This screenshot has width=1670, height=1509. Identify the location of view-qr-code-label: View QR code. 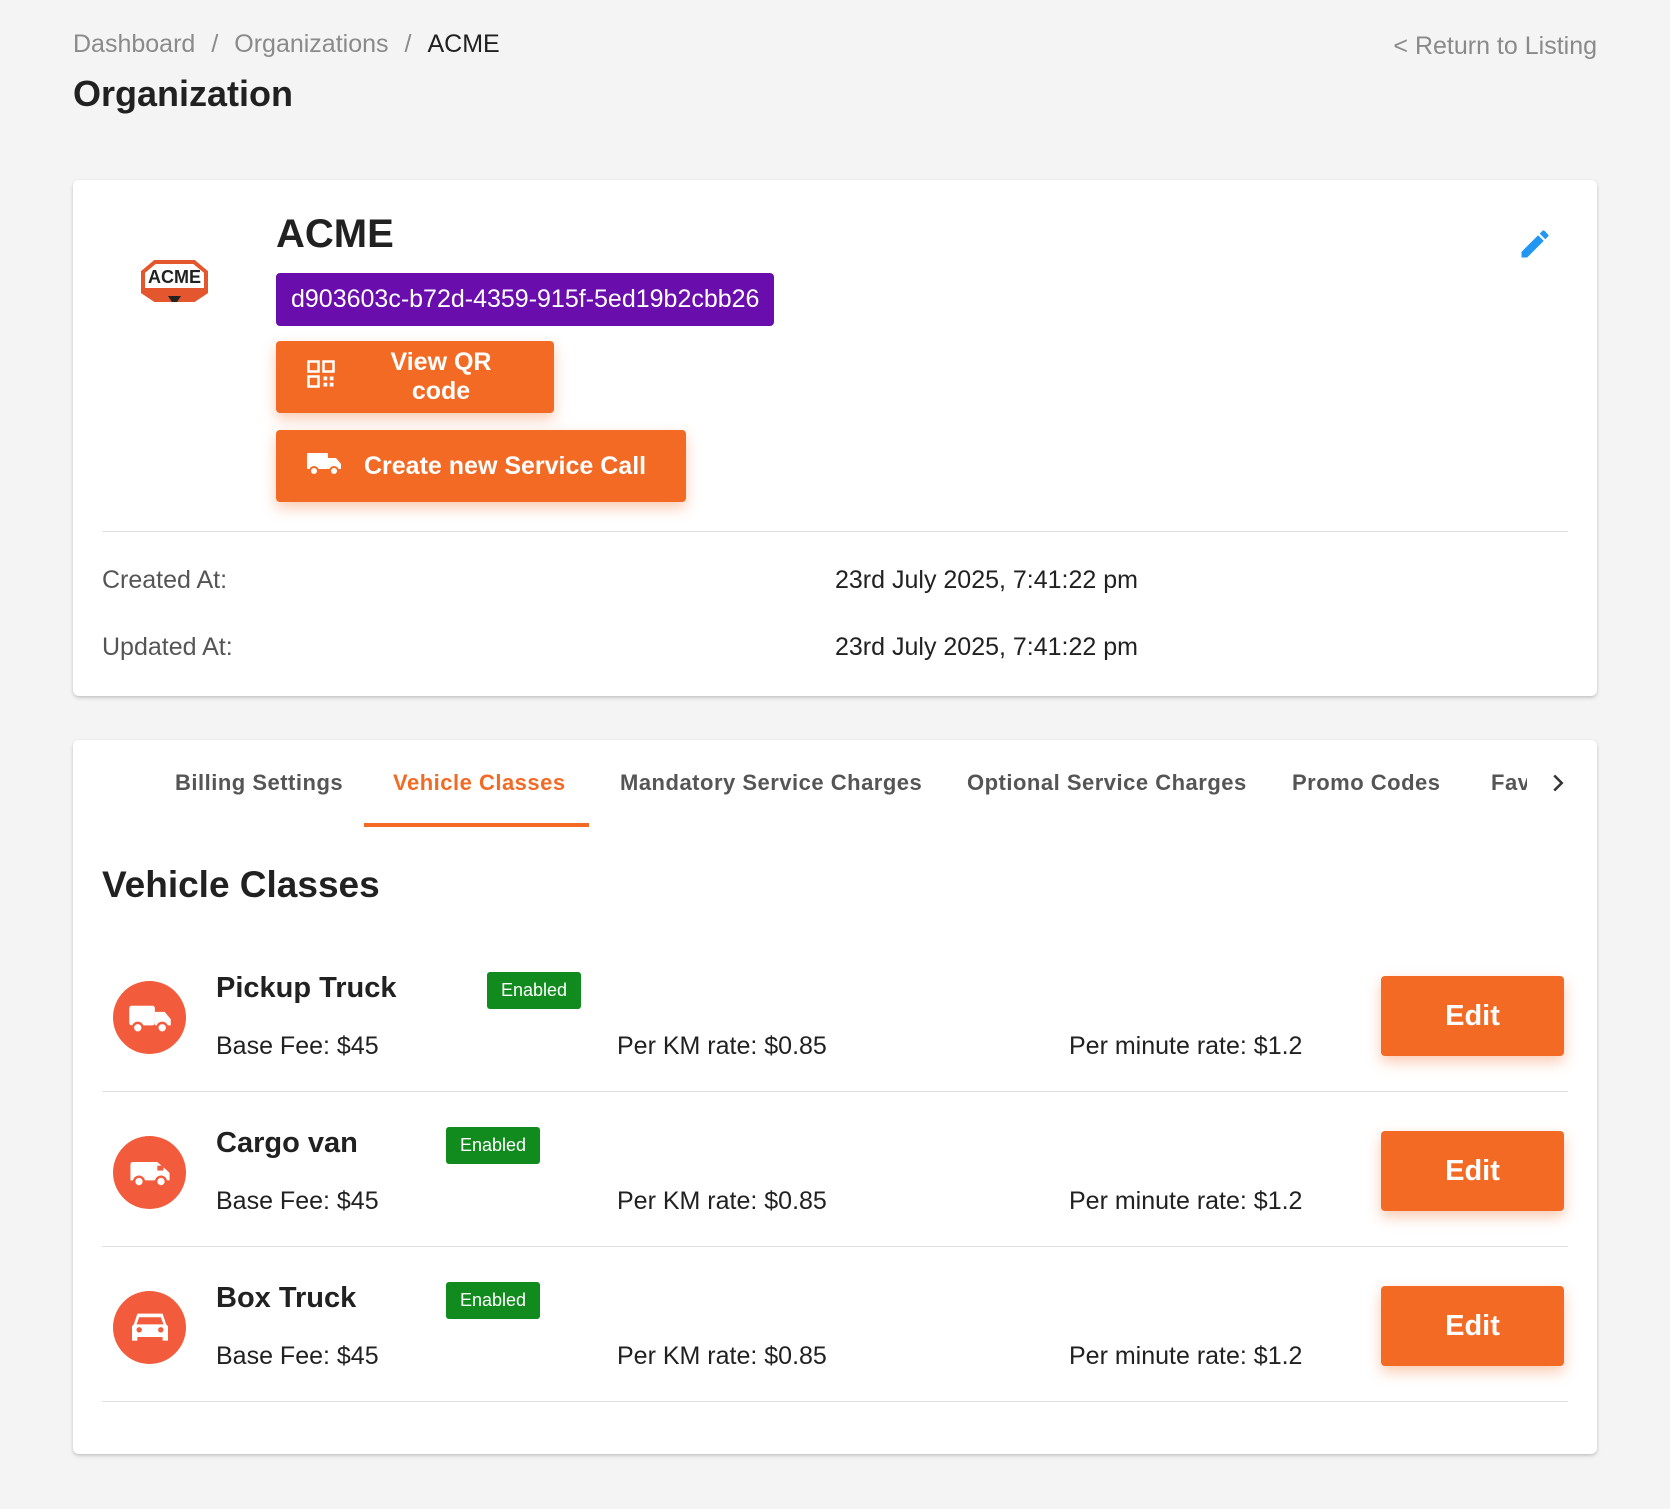
(441, 376).